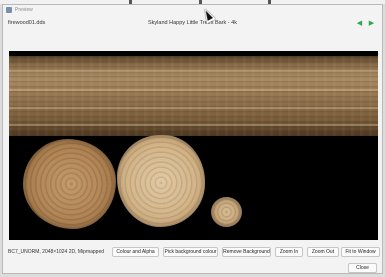  I want to click on arrow-right-icon: ▶, so click(371, 23).